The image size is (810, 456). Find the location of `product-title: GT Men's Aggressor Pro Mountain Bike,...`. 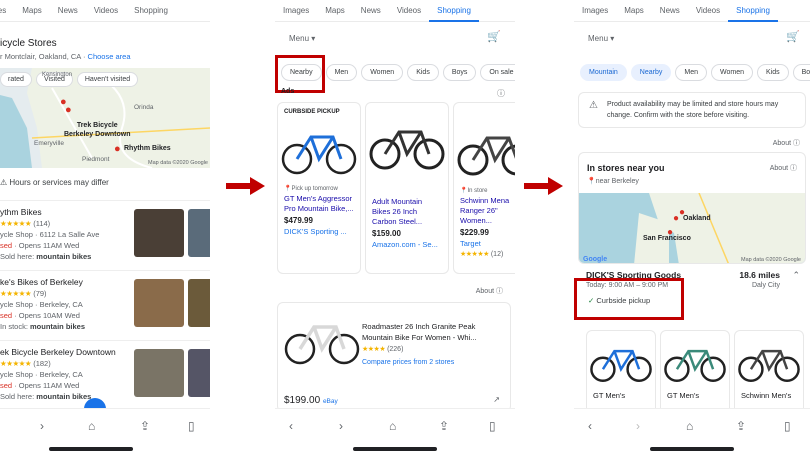

product-title: GT Men's Aggressor Pro Mountain Bike,... is located at coordinates (319, 203).